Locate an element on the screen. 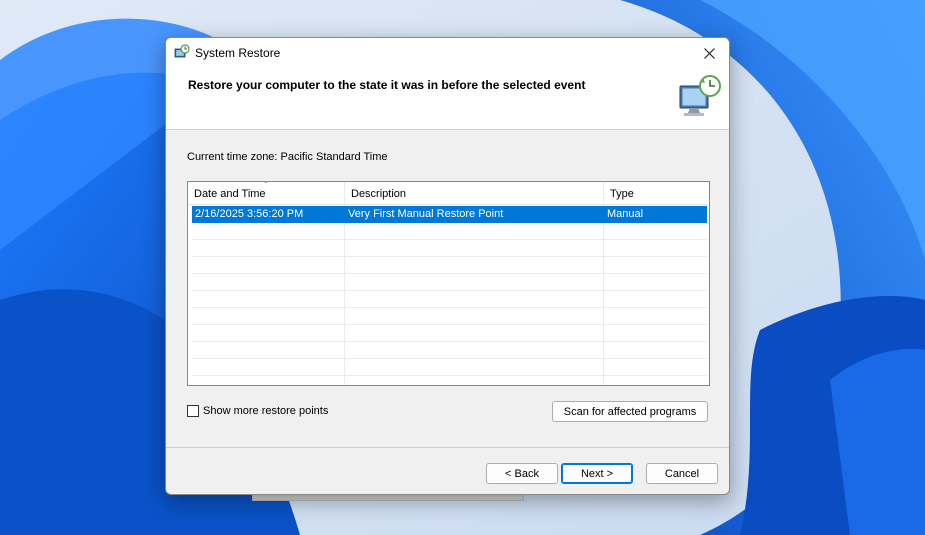 This screenshot has height=535, width=925. show-more-label: Show more restore points is located at coordinates (266, 411).